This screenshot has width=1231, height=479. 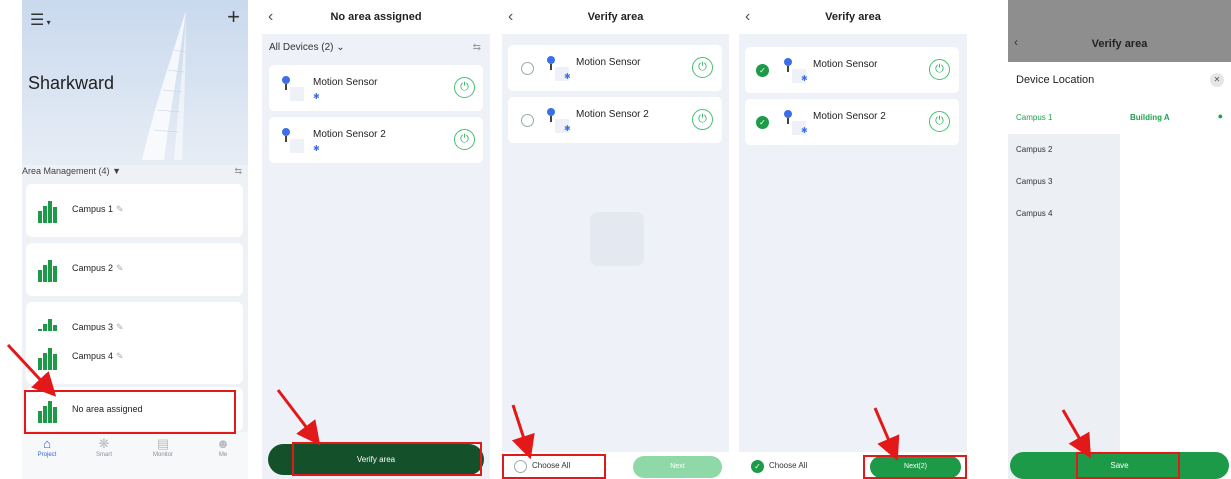 What do you see at coordinates (223, 443) in the screenshot?
I see `person-icon: ☻` at bounding box center [223, 443].